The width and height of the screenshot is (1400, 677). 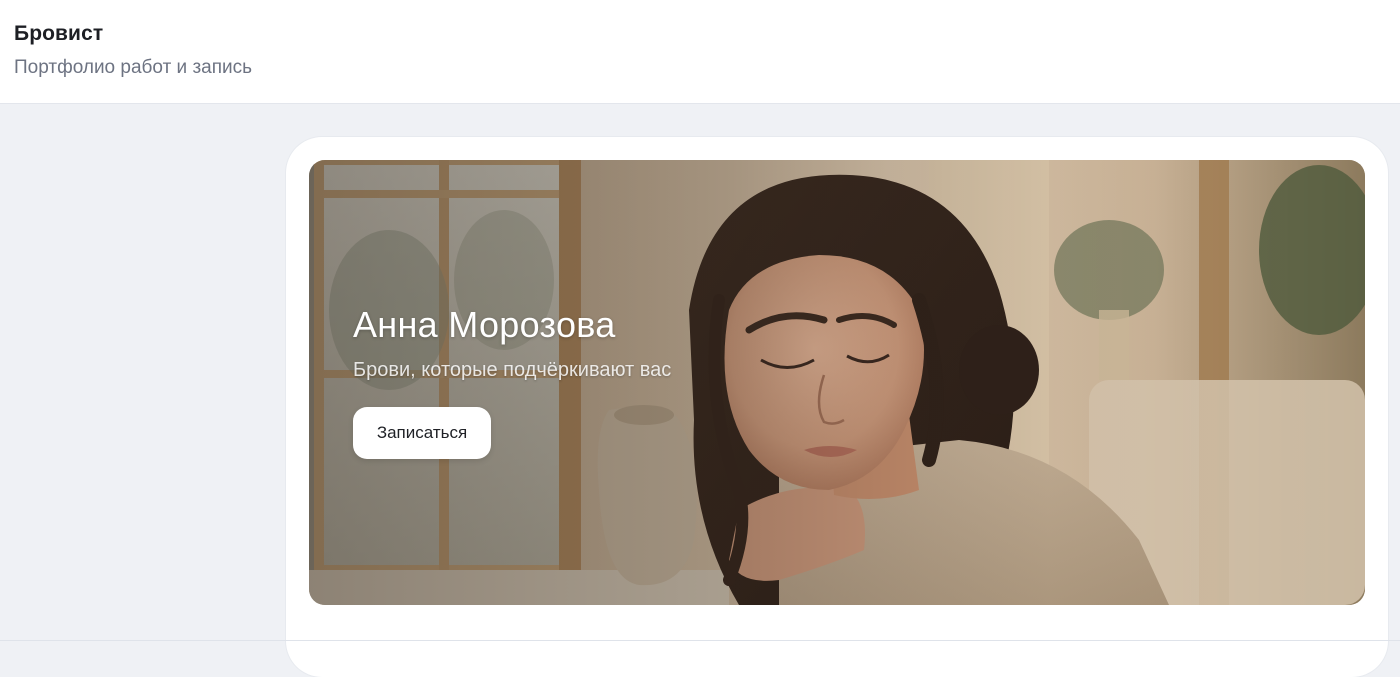 What do you see at coordinates (512, 370) in the screenshot?
I see `hero-tagline: Брови, которые подчёркивают вас` at bounding box center [512, 370].